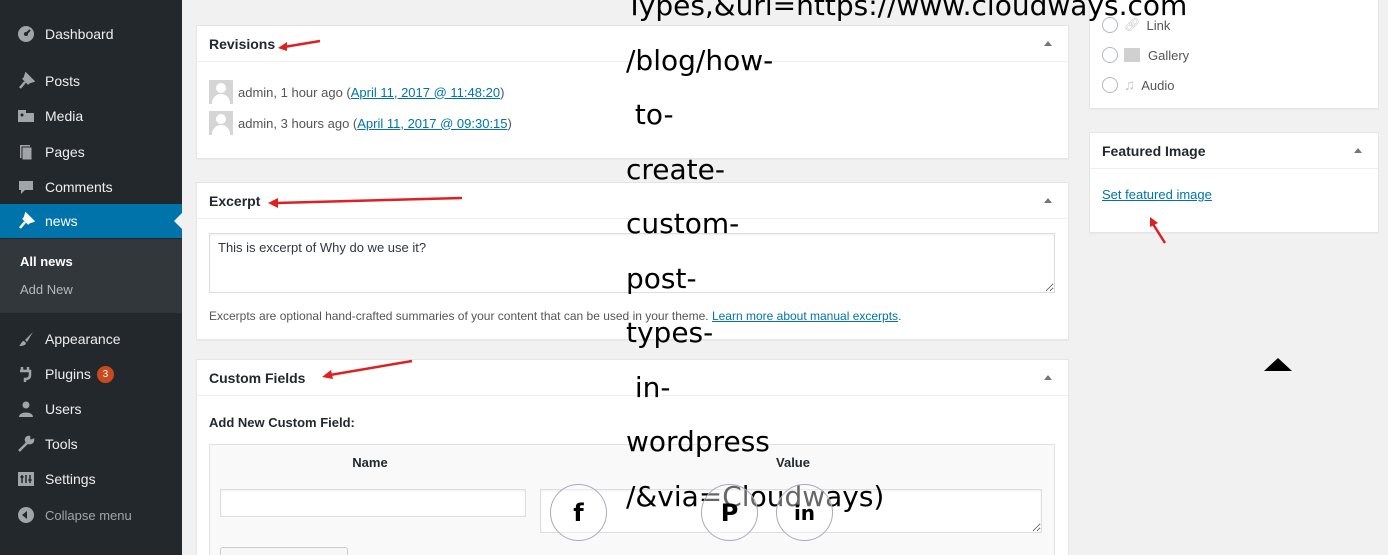  Describe the element at coordinates (79, 187) in the screenshot. I see `menu-label: Comments` at that location.